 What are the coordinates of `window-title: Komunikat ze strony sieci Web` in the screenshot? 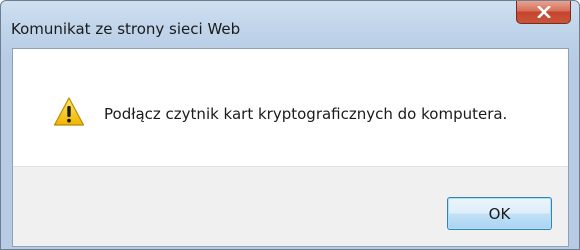 It's located at (126, 29).